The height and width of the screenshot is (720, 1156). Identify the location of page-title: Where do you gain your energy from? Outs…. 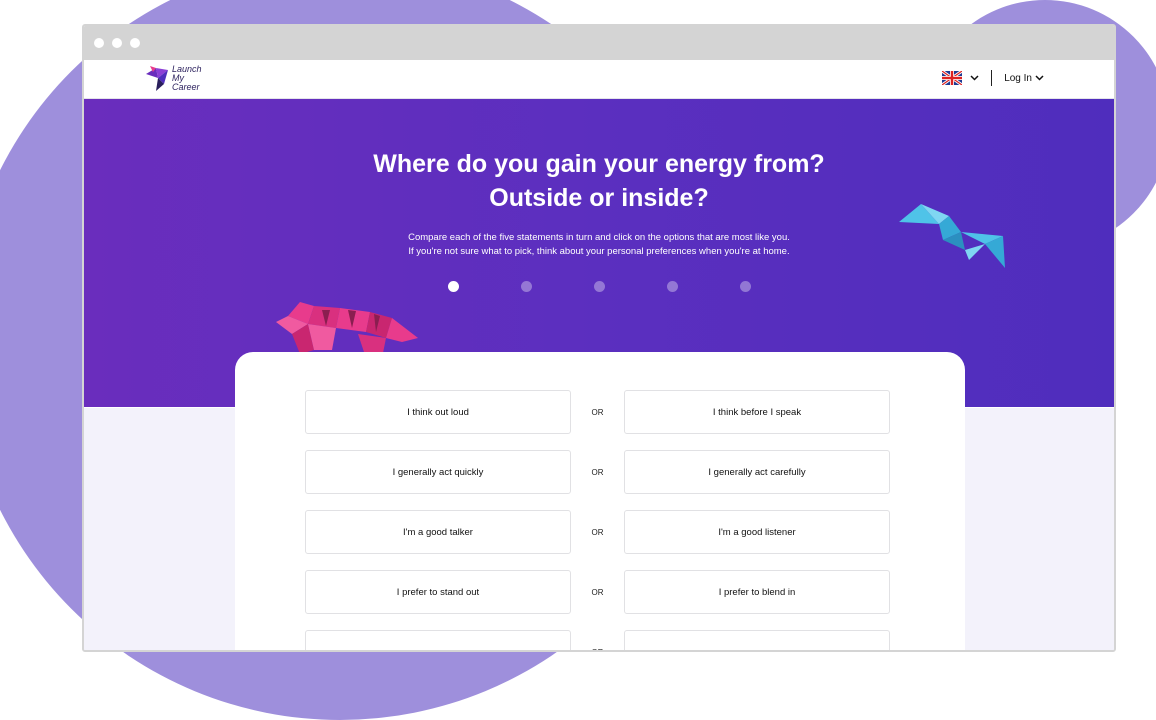
(599, 157).